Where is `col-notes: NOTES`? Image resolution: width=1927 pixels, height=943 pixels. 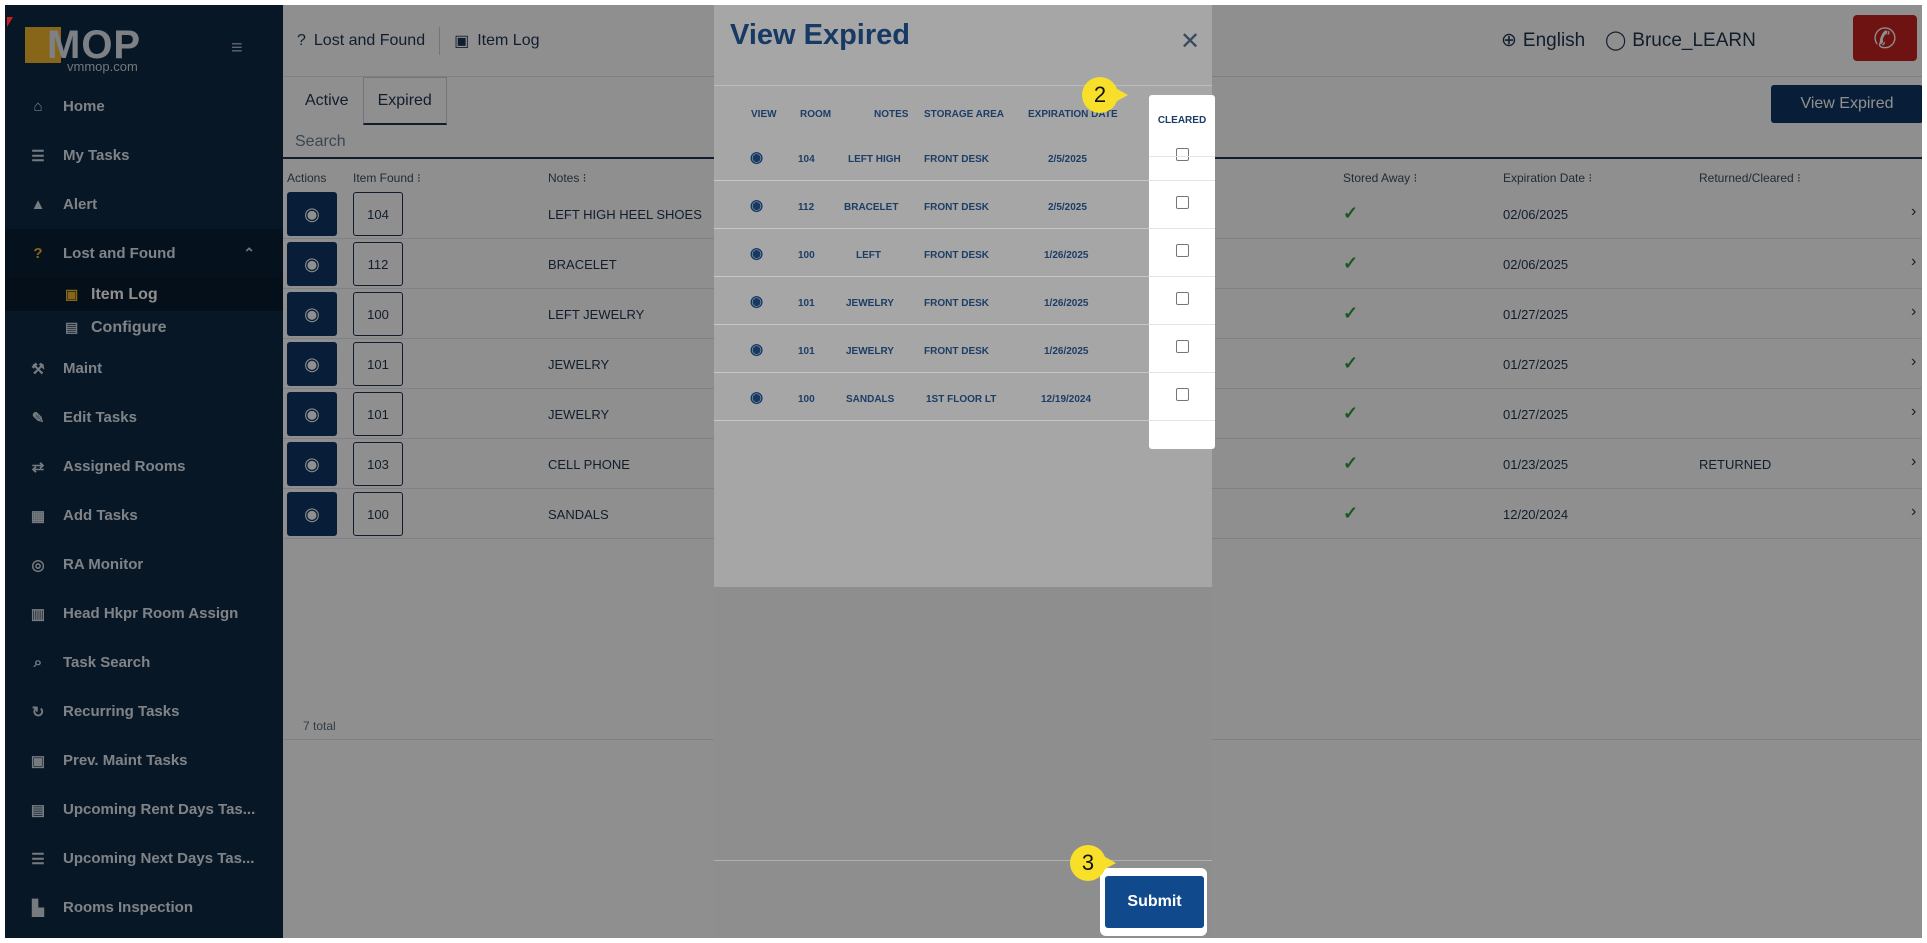
col-notes: NOTES is located at coordinates (891, 114).